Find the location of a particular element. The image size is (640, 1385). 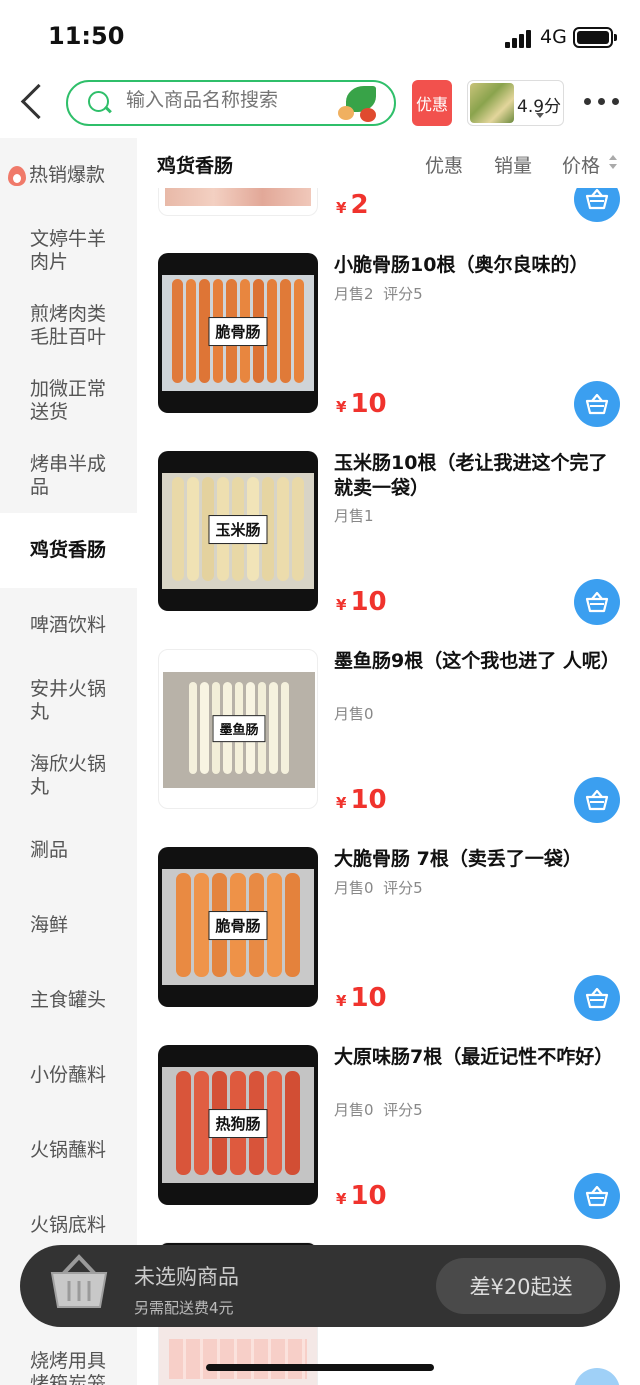

sidebar-item-label: 加微正常送货 is located at coordinates (68, 400).